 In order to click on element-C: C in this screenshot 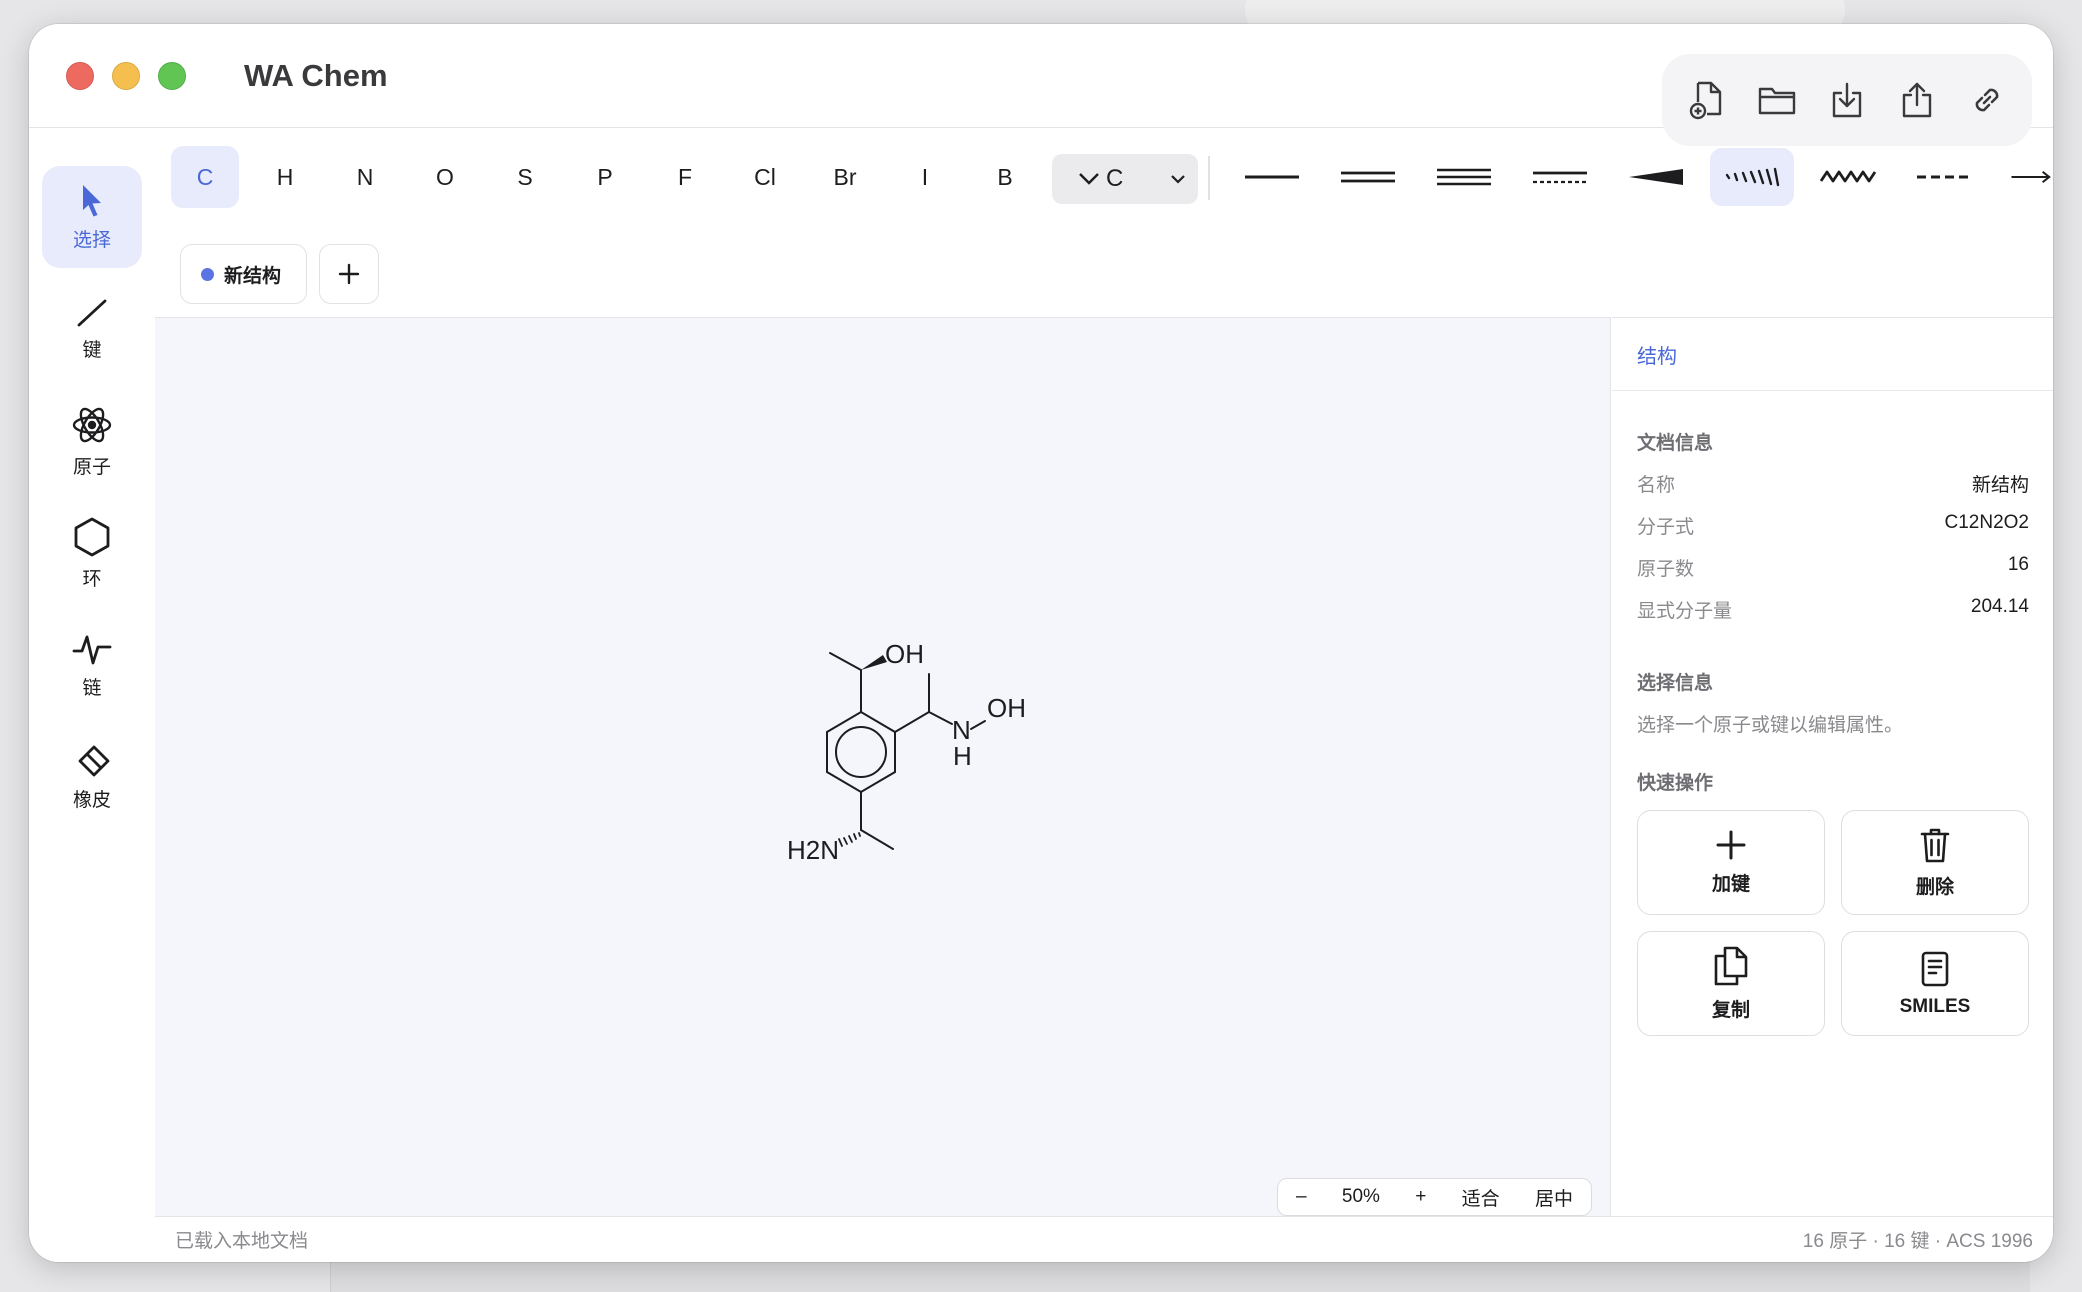, I will do `click(205, 177)`.